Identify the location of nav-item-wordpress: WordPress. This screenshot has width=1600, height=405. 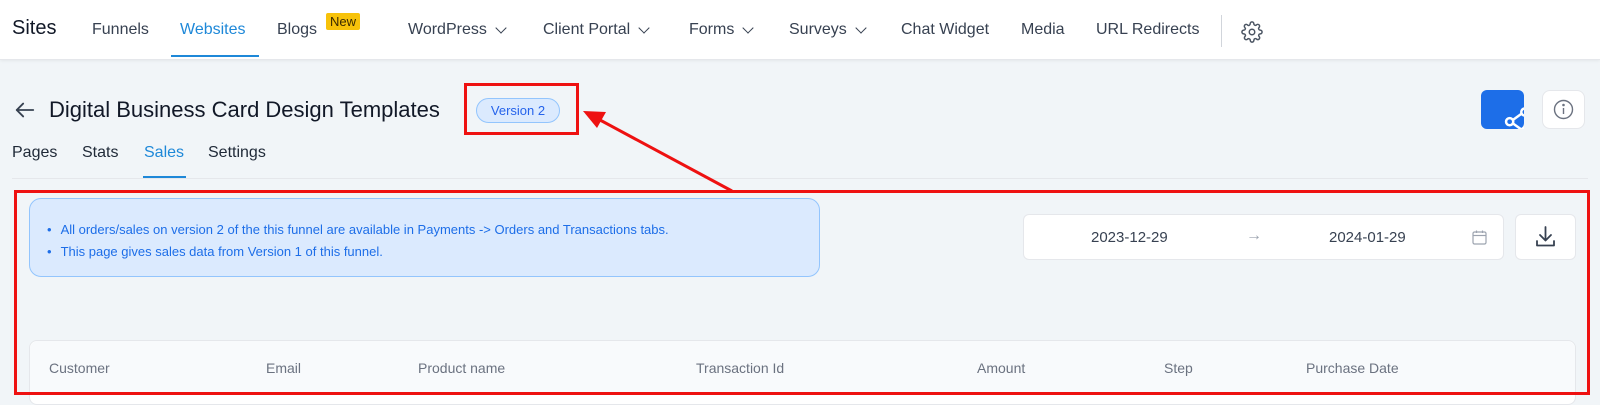
(457, 30).